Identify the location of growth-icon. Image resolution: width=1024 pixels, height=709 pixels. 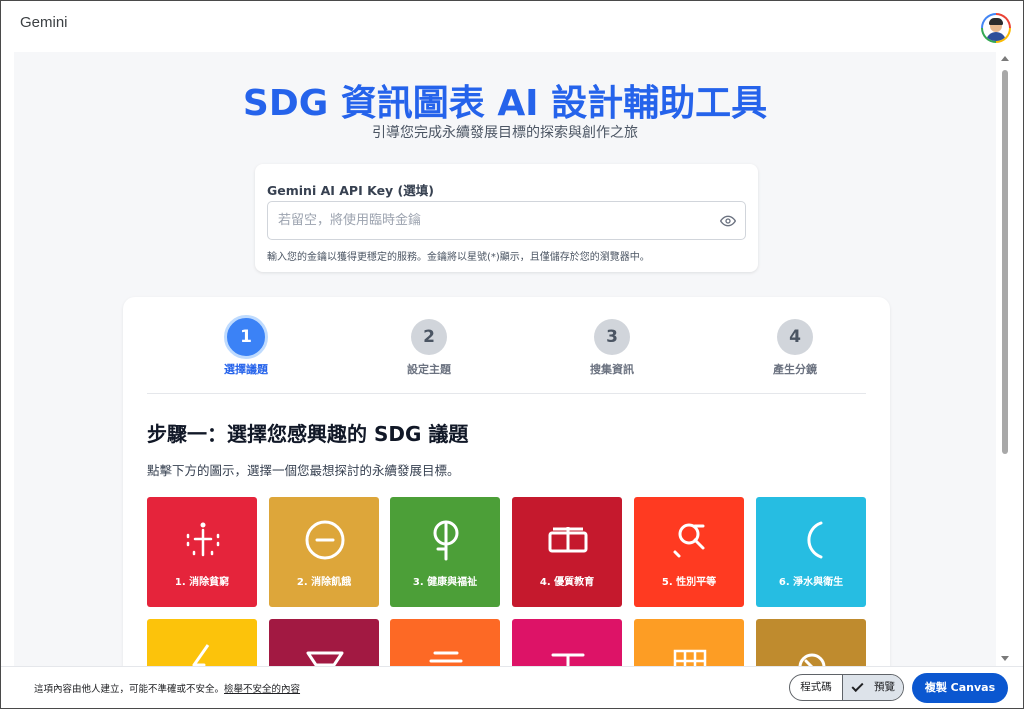
(325, 658).